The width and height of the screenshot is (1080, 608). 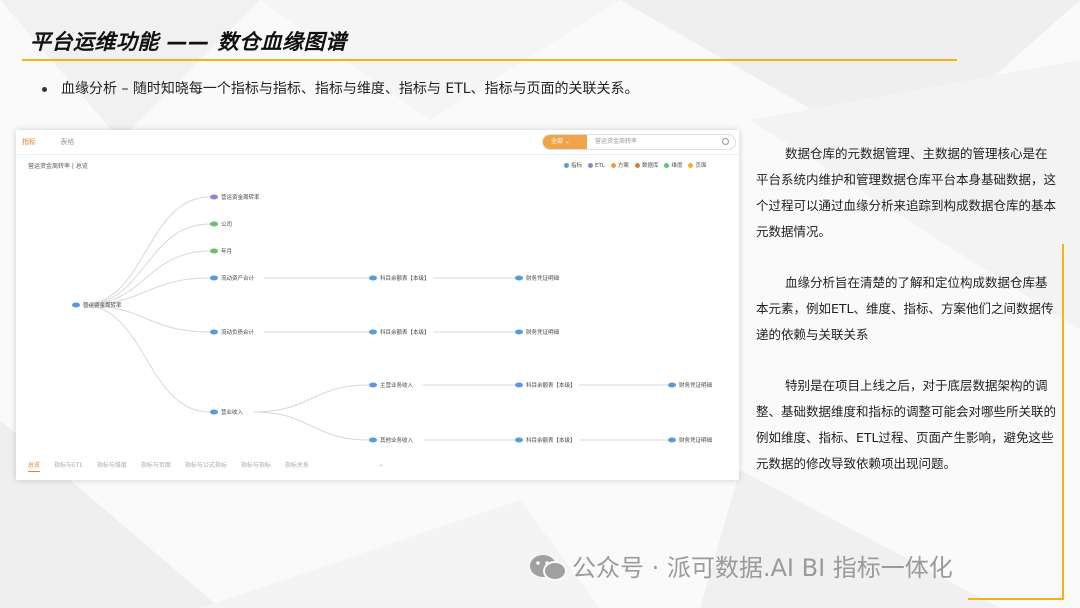 What do you see at coordinates (44, 89) in the screenshot?
I see `bullet-dot` at bounding box center [44, 89].